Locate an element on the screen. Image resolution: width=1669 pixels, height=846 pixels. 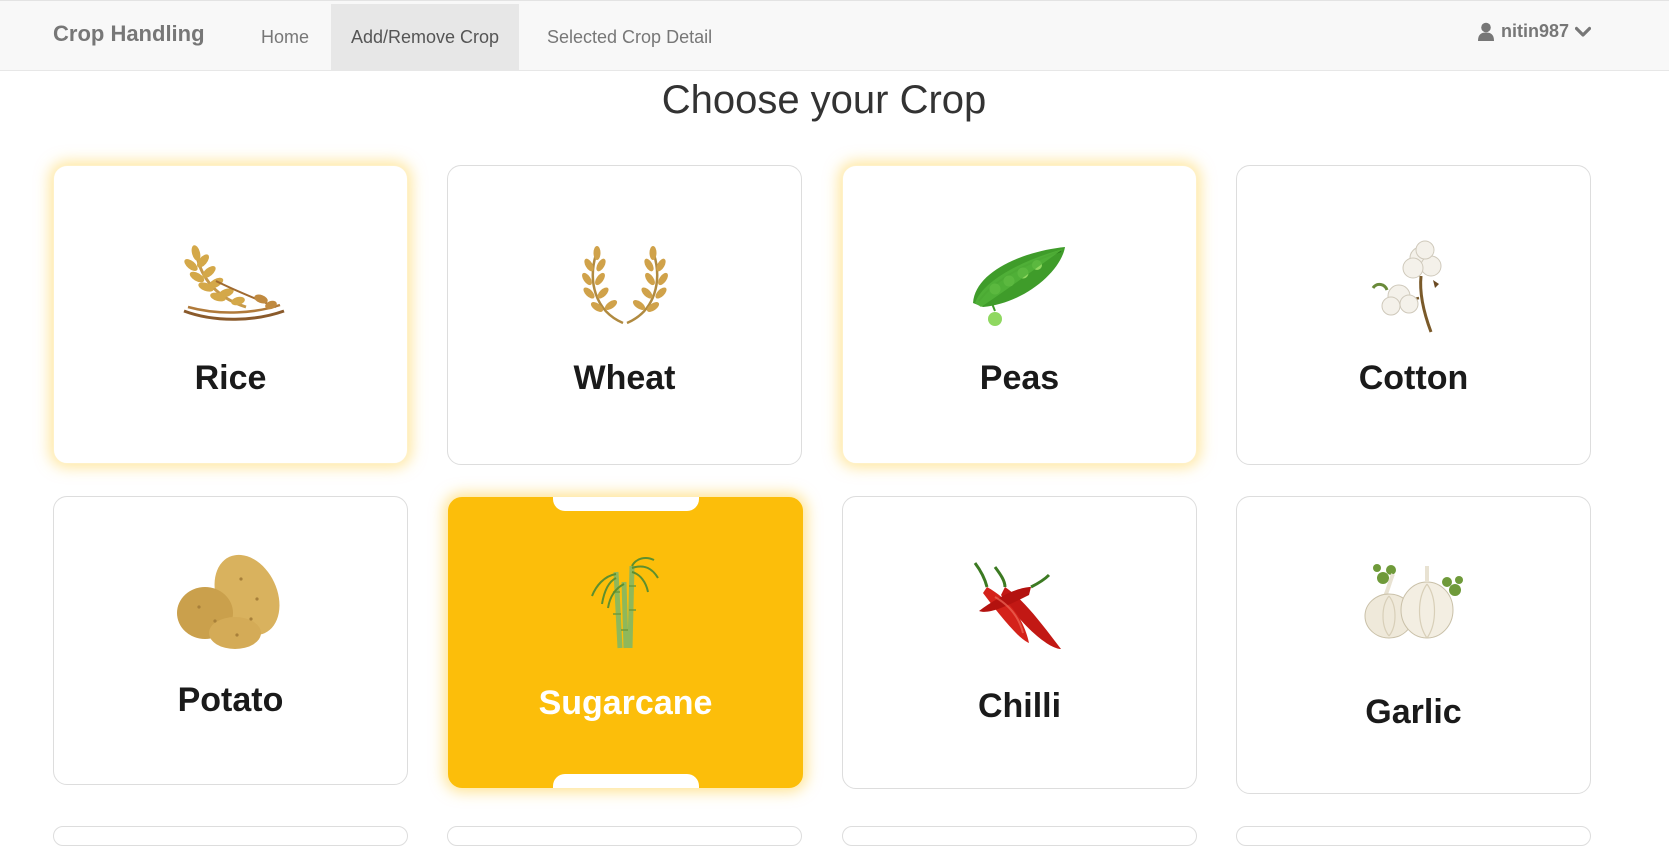
crop-card-cotton: Cotton is located at coordinates (1413, 315).